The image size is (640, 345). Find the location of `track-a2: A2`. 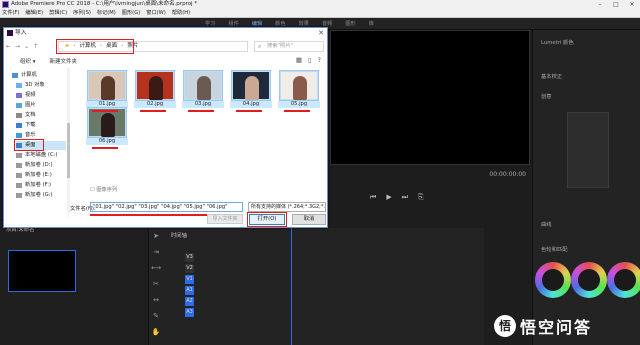

track-a2: A2 is located at coordinates (189, 301).